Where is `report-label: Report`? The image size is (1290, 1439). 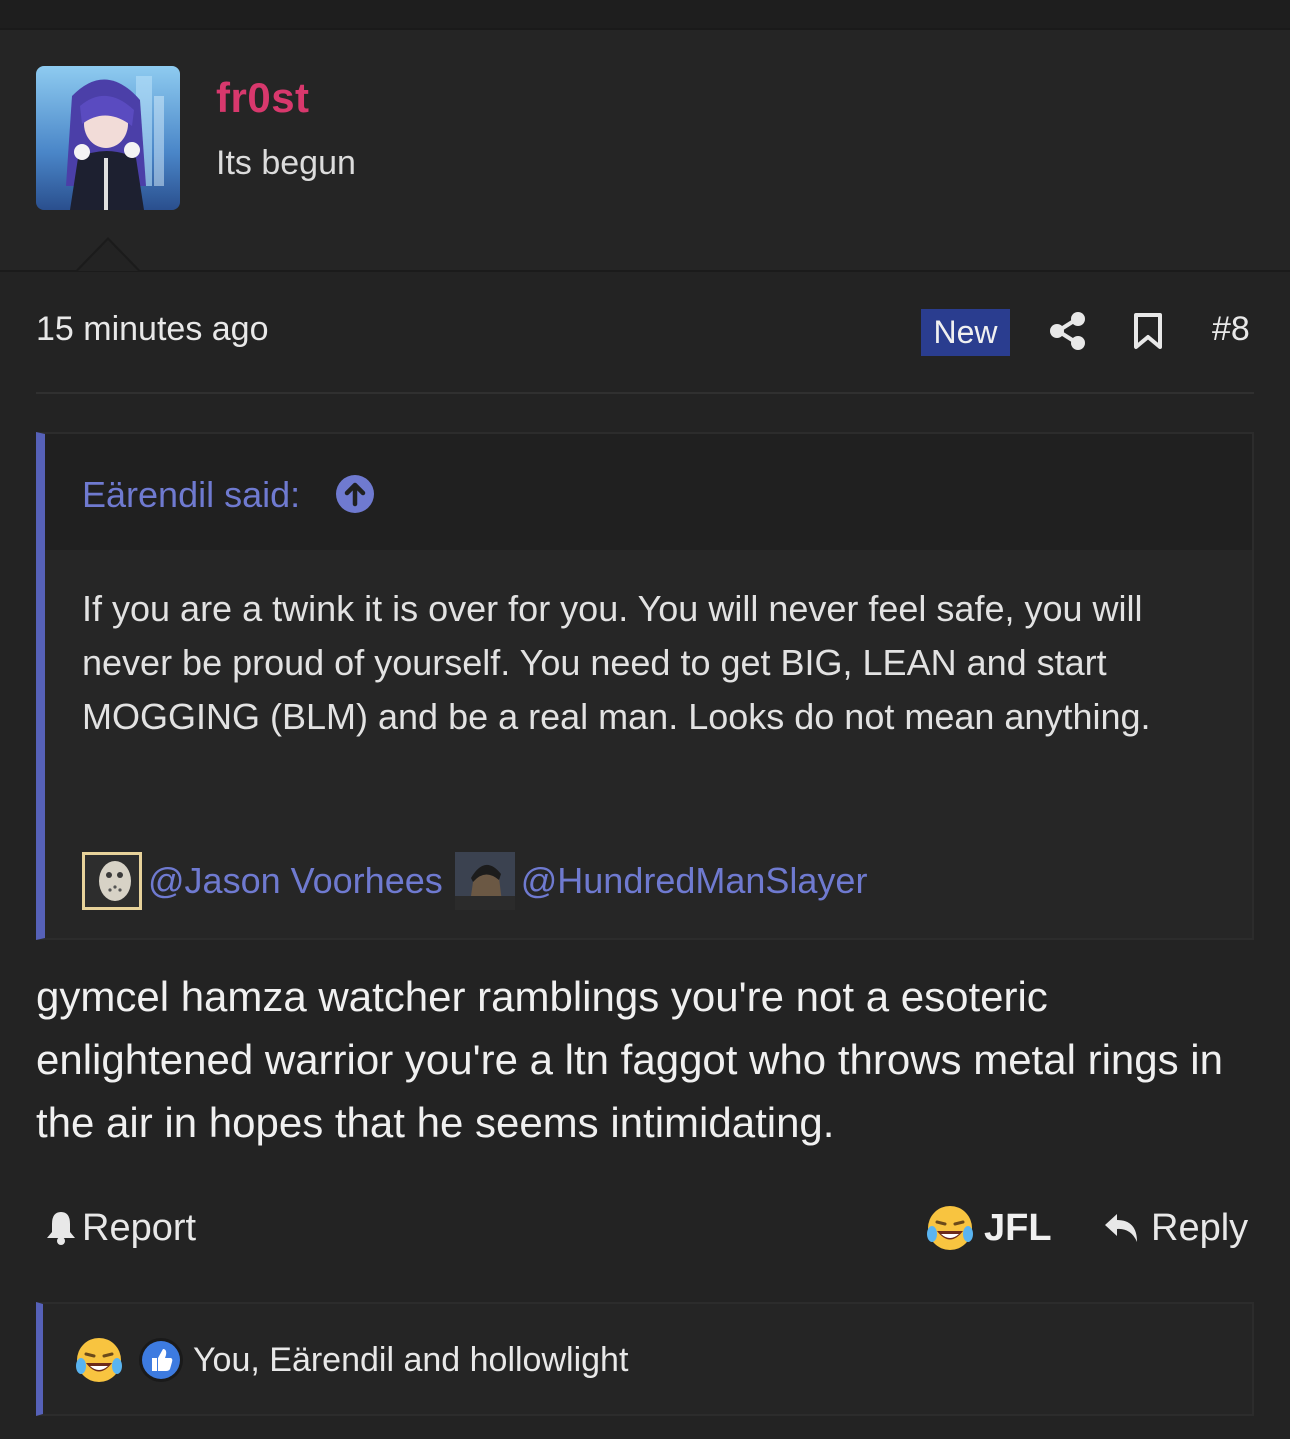 report-label: Report is located at coordinates (139, 1227).